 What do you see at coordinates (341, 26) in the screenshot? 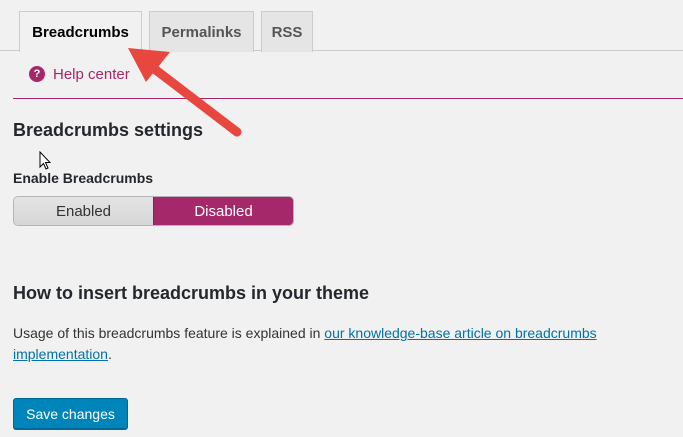
I see `settings-tabs: Breadcrumbs Permalinks RSS` at bounding box center [341, 26].